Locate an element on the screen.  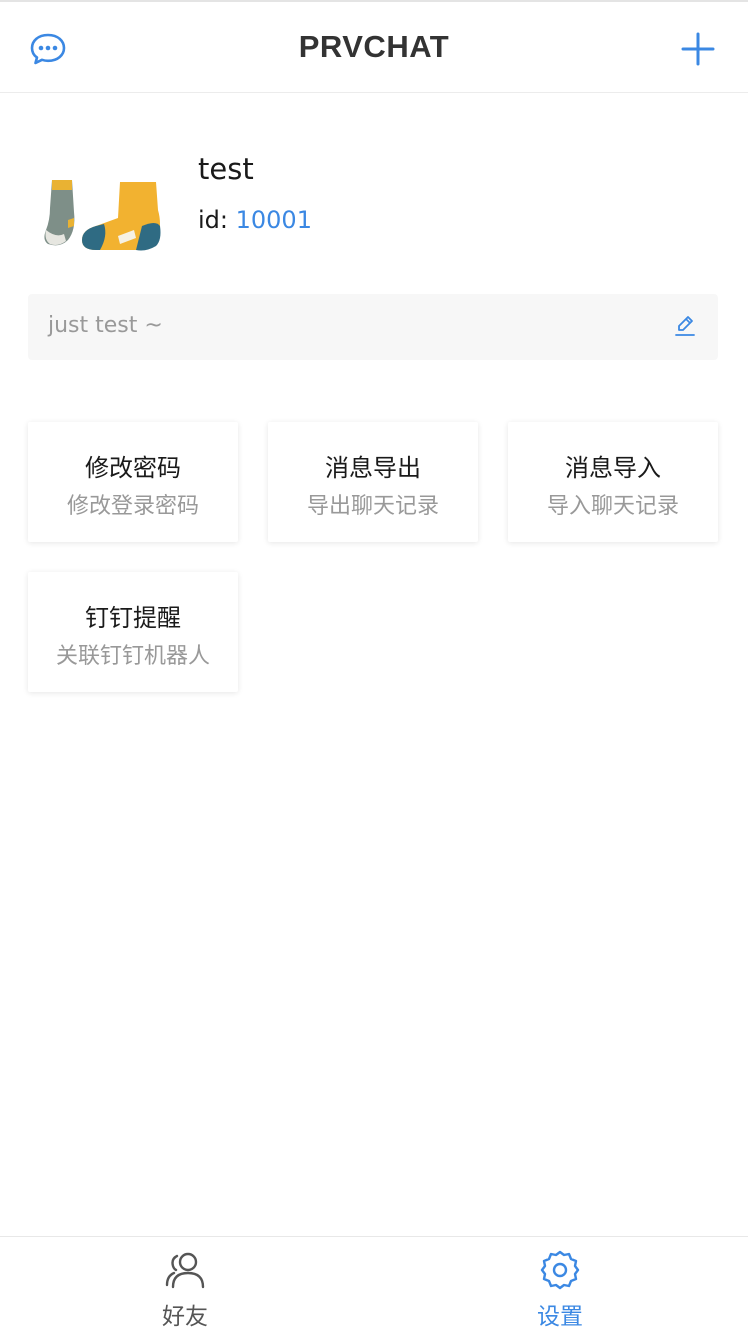
card-title: 钉钉提醒 is located at coordinates (133, 618).